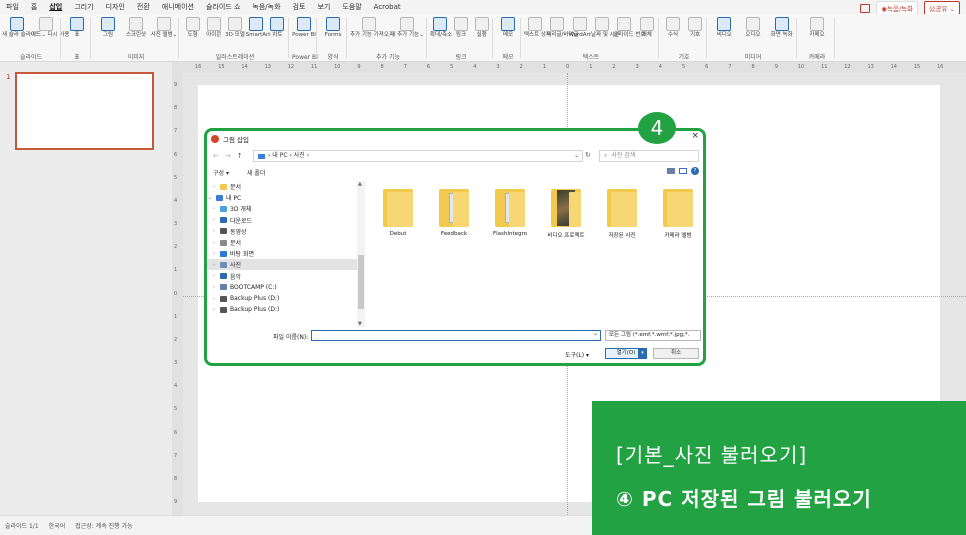 The image size is (966, 535). I want to click on accessibility-status: 접근성: 계속 진행 가능, so click(103, 525).